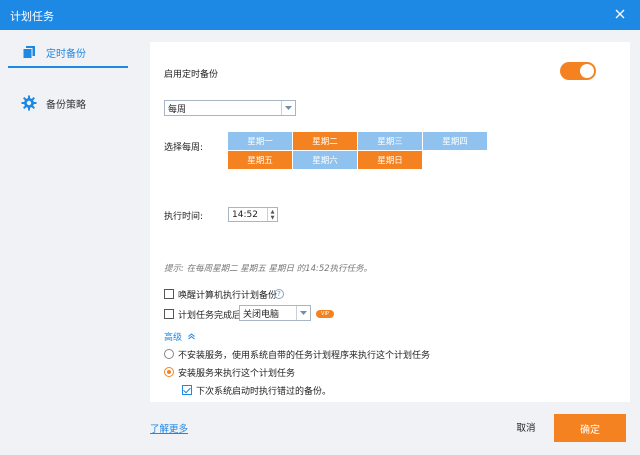  What do you see at coordinates (169, 294) in the screenshot?
I see `wake-computer-checkbox` at bounding box center [169, 294].